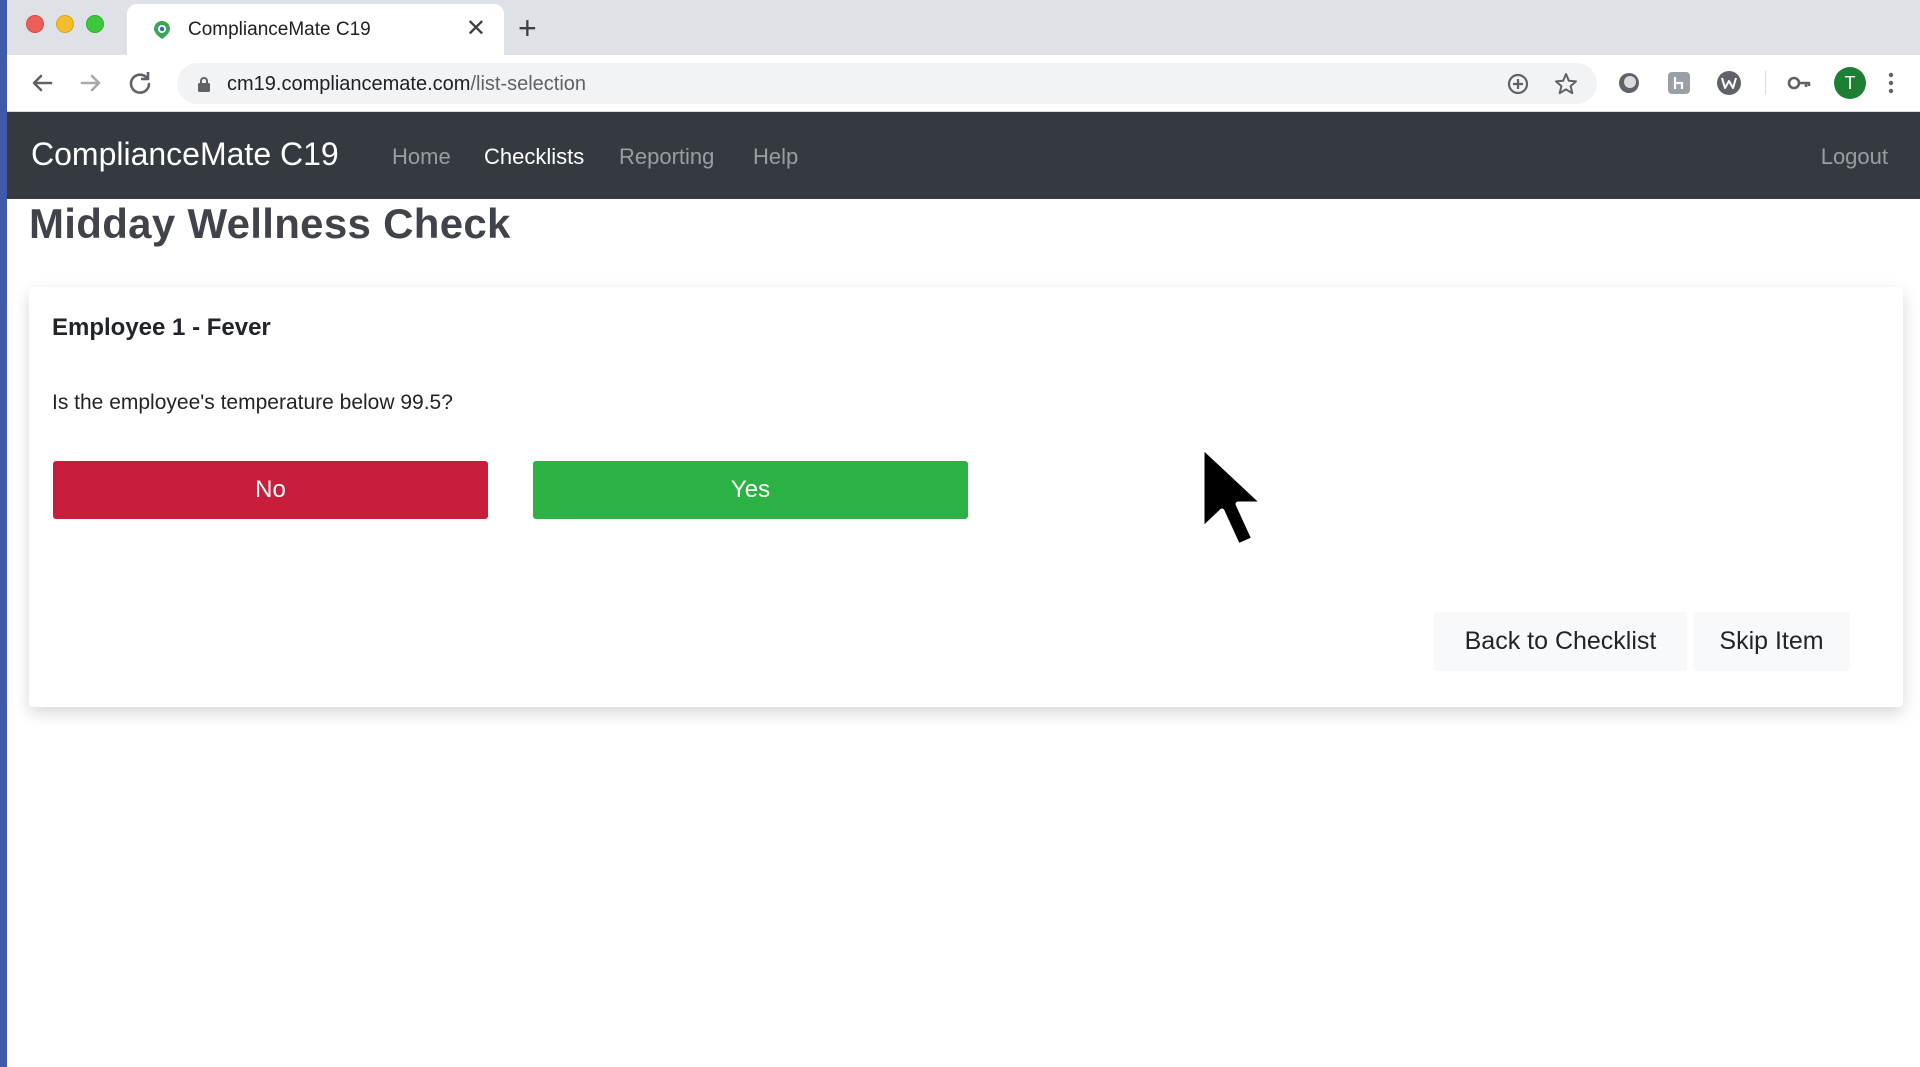  Describe the element at coordinates (1560, 641) in the screenshot. I see `back-to-checklist-button: Back to Checklist` at that location.